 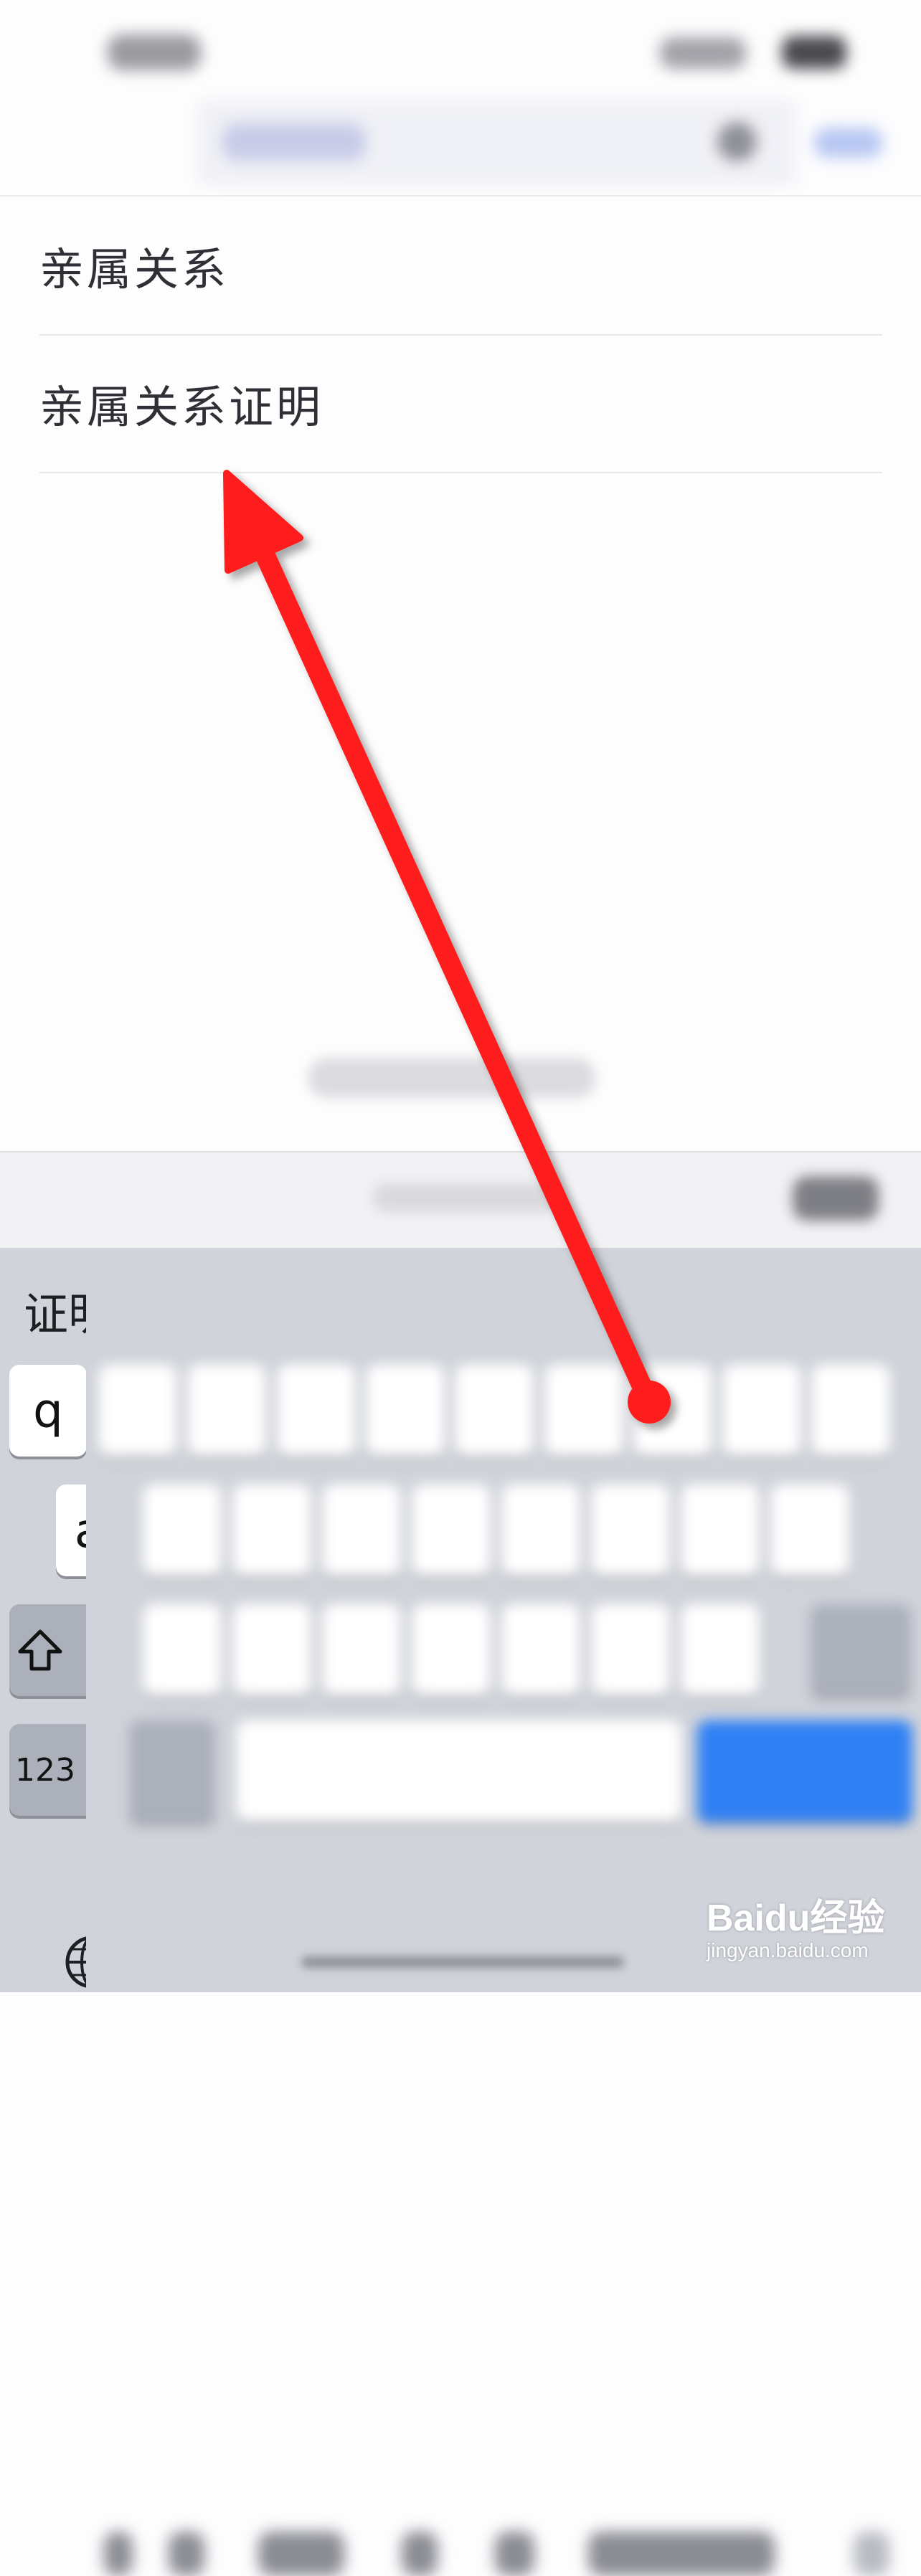 I want to click on done-button, so click(x=836, y=1198).